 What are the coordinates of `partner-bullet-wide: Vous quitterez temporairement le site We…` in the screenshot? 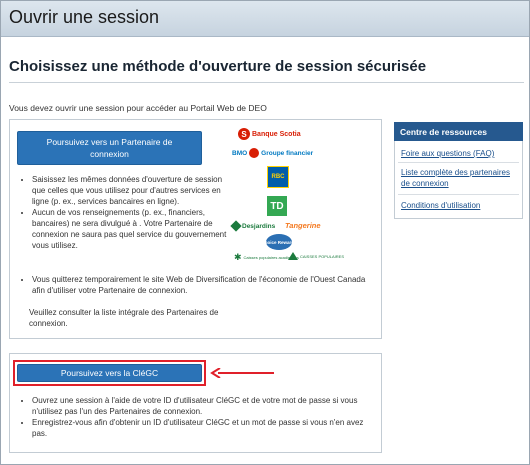 It's located at (195, 285).